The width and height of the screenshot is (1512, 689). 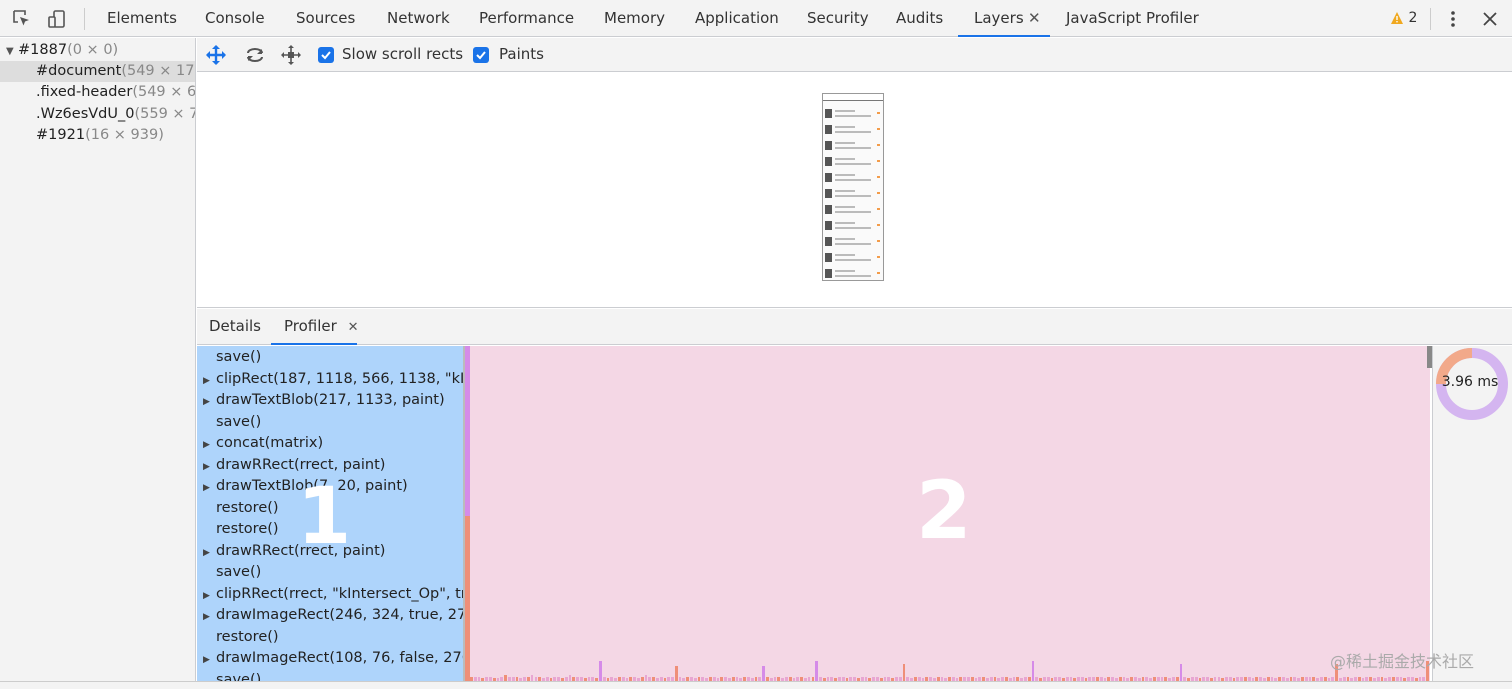 What do you see at coordinates (270, 443) in the screenshot?
I see `paint-command-text: concat(matrix)` at bounding box center [270, 443].